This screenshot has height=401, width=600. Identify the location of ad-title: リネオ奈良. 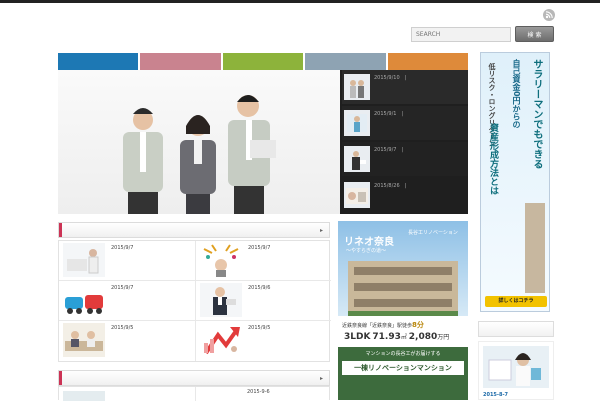
(369, 242).